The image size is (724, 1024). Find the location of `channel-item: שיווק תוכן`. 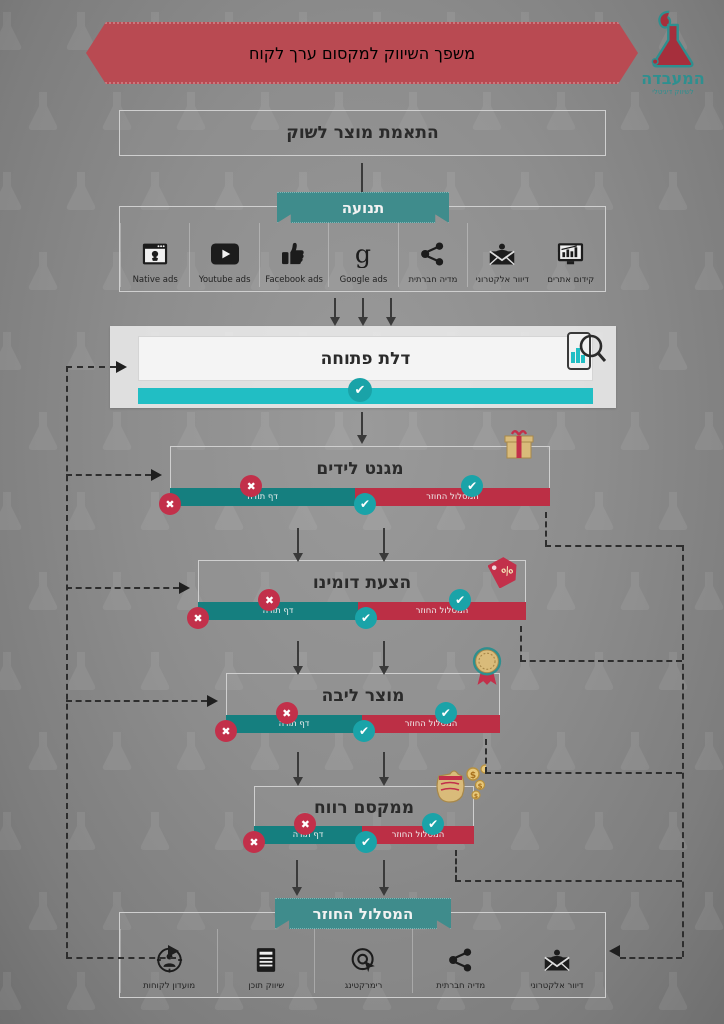

channel-item: שיווק תוכן is located at coordinates (265, 961).